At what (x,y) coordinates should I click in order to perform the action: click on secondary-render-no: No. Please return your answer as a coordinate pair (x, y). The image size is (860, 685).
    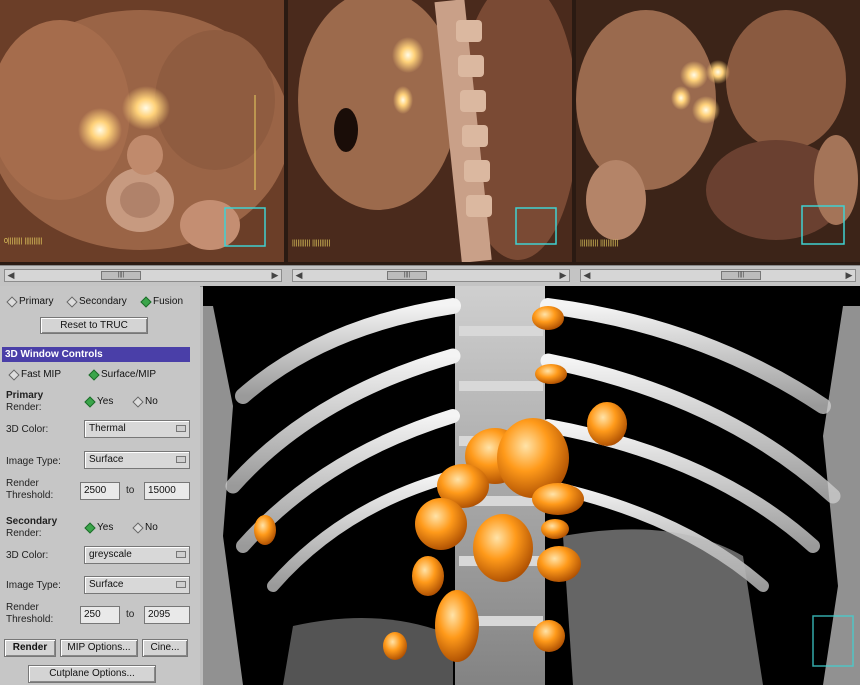
    Looking at the image, I should click on (145, 527).